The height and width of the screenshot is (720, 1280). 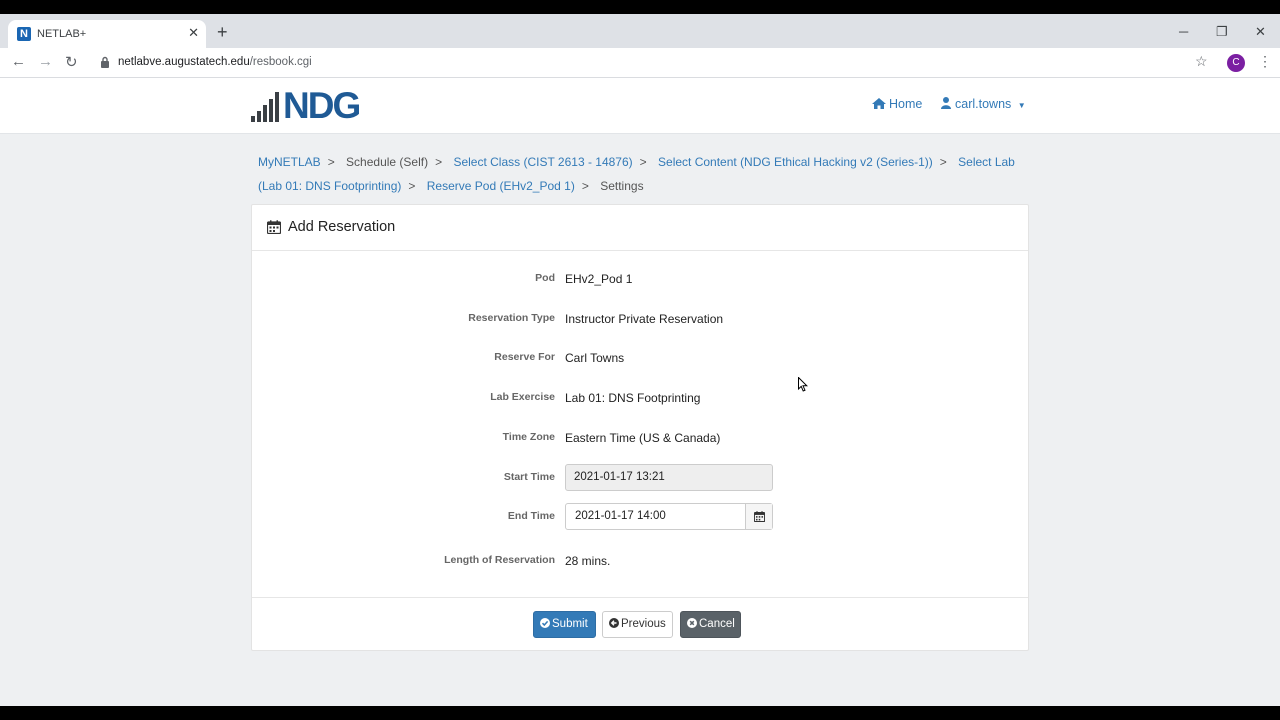 What do you see at coordinates (588, 561) in the screenshot?
I see `length-value: 28 mins.` at bounding box center [588, 561].